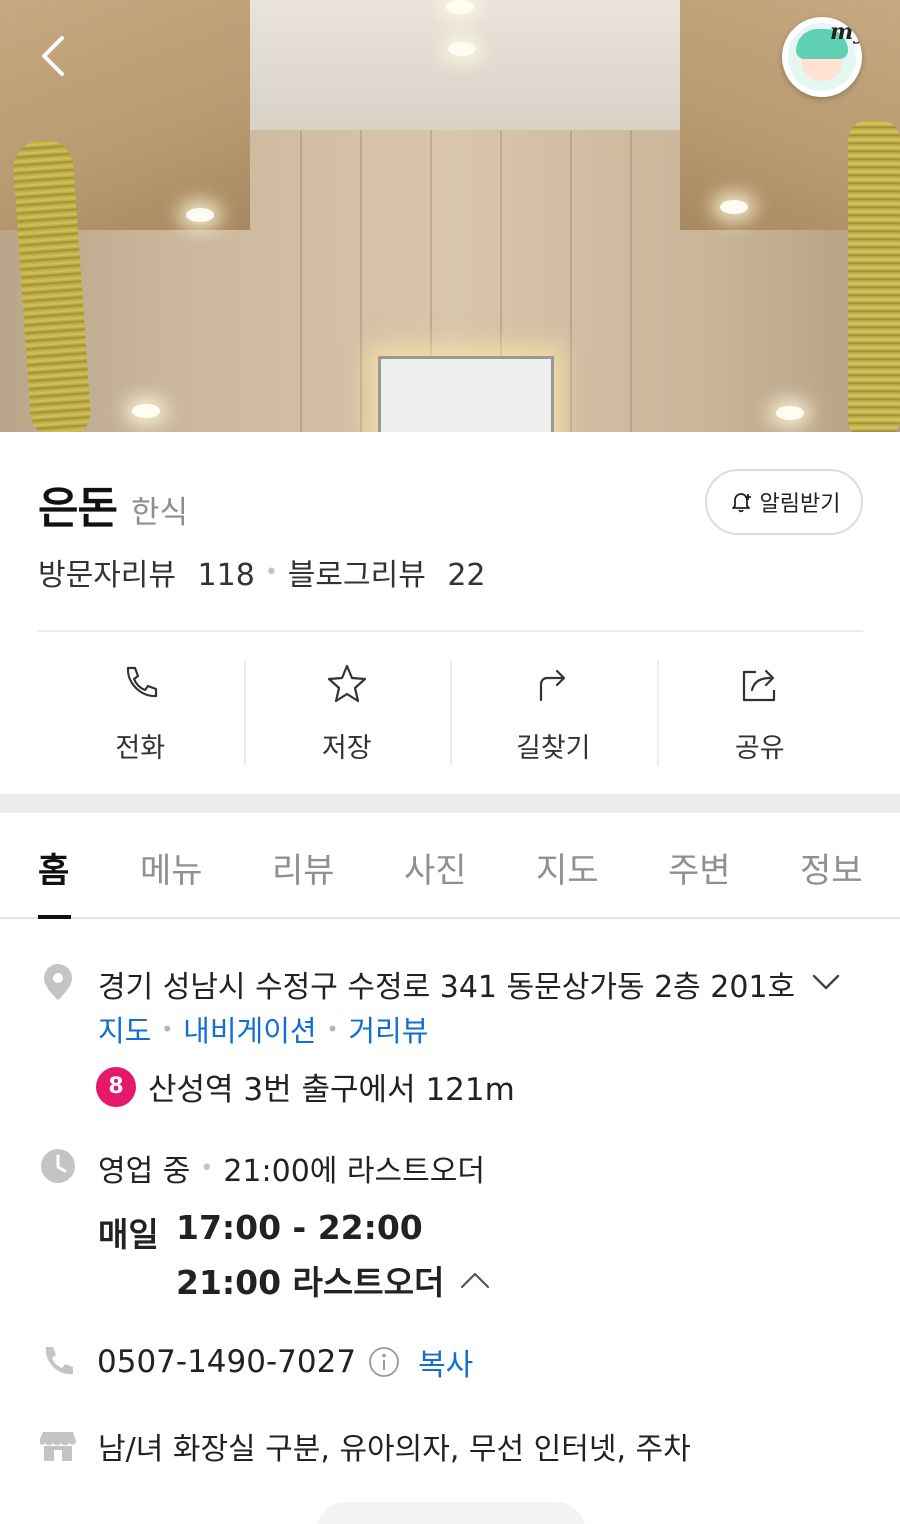 This screenshot has height=1524, width=900. I want to click on photo-duct-right, so click(874, 276).